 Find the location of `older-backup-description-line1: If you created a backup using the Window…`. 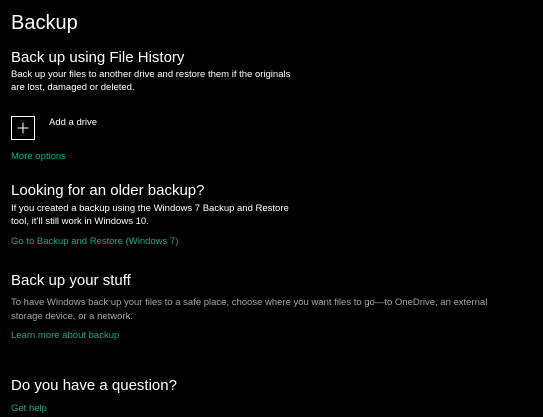

older-backup-description-line1: If you created a backup using the Window… is located at coordinates (150, 208).